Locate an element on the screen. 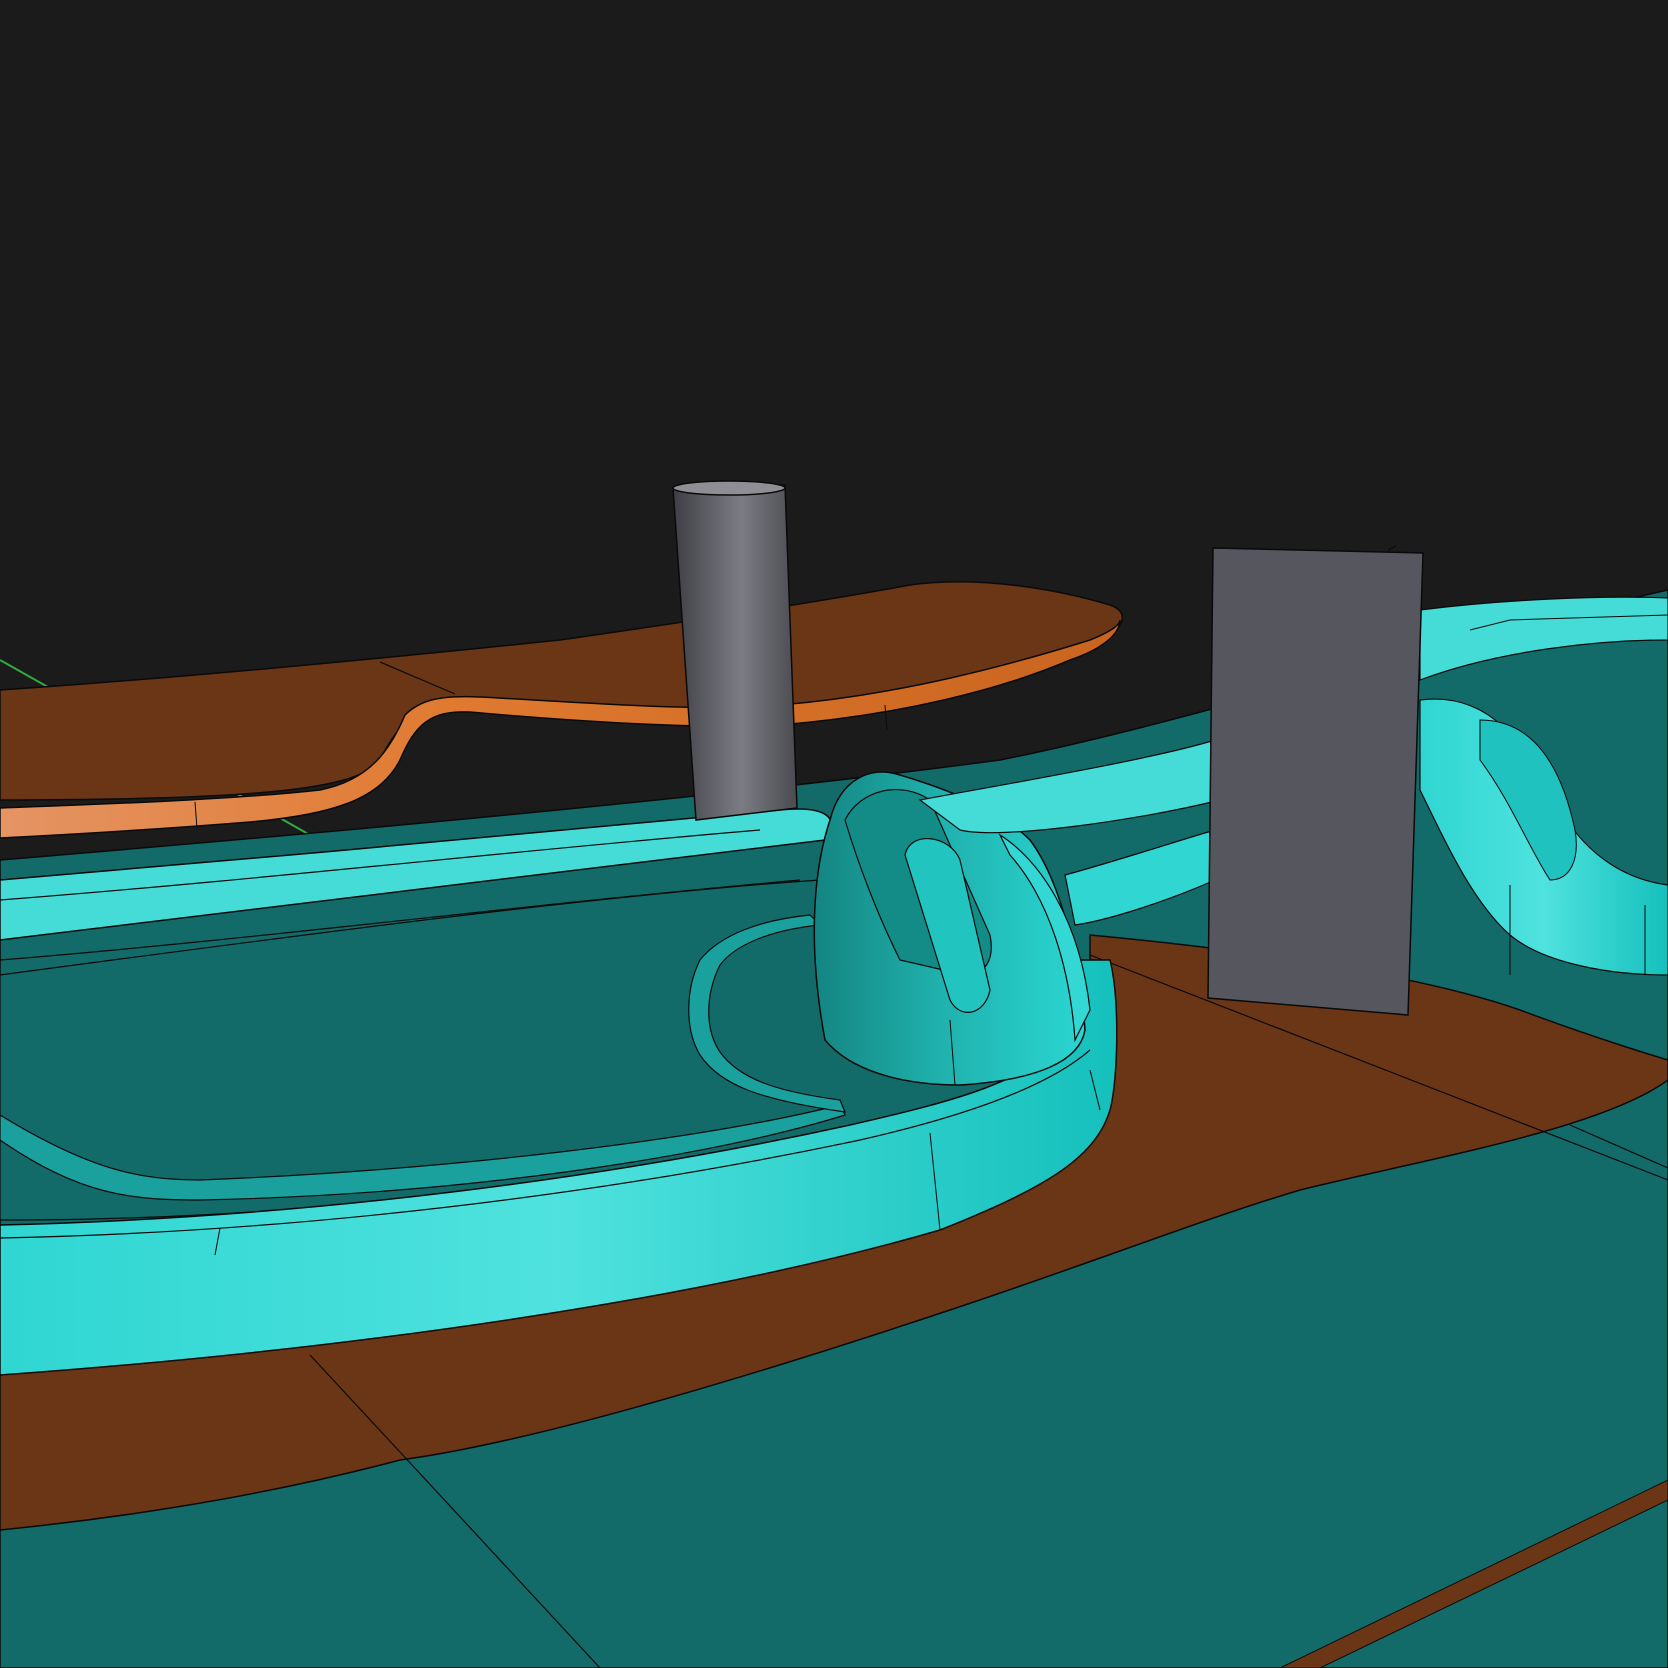 This screenshot has width=1668, height=1668. gray-rectangular-block is located at coordinates (1315, 780).